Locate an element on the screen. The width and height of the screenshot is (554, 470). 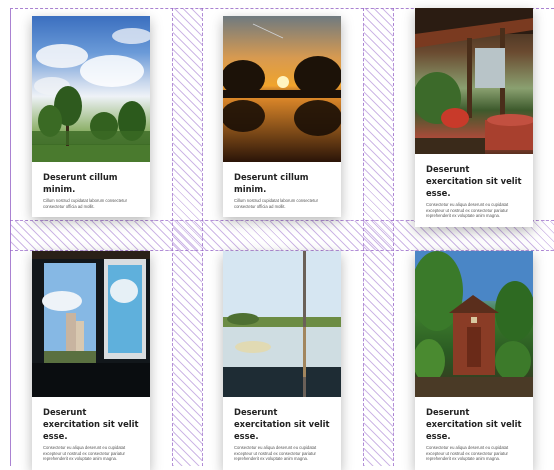
lake-reflection-photo is located at coordinates (282, 324).